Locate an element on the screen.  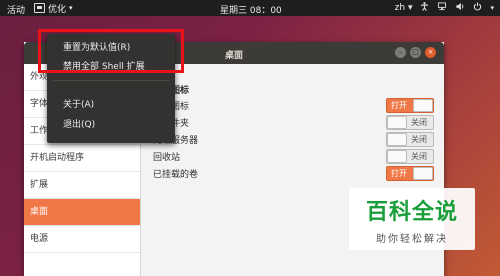
network-icon is located at coordinates (442, 8).